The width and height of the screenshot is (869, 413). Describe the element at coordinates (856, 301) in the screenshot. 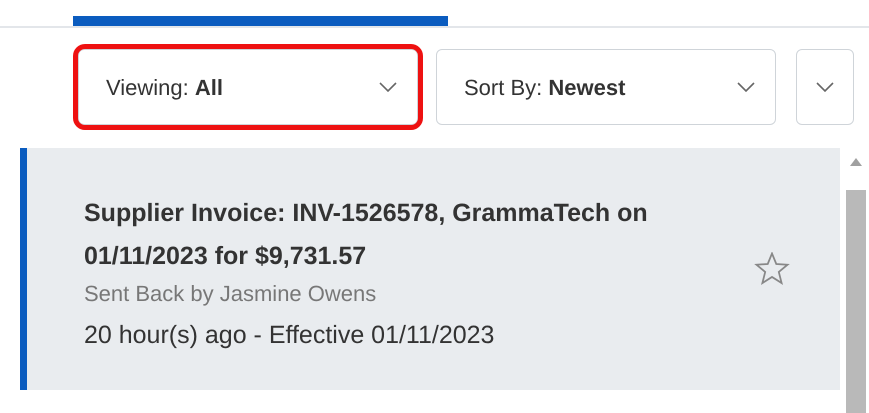

I see `scrollbar-thumb` at that location.